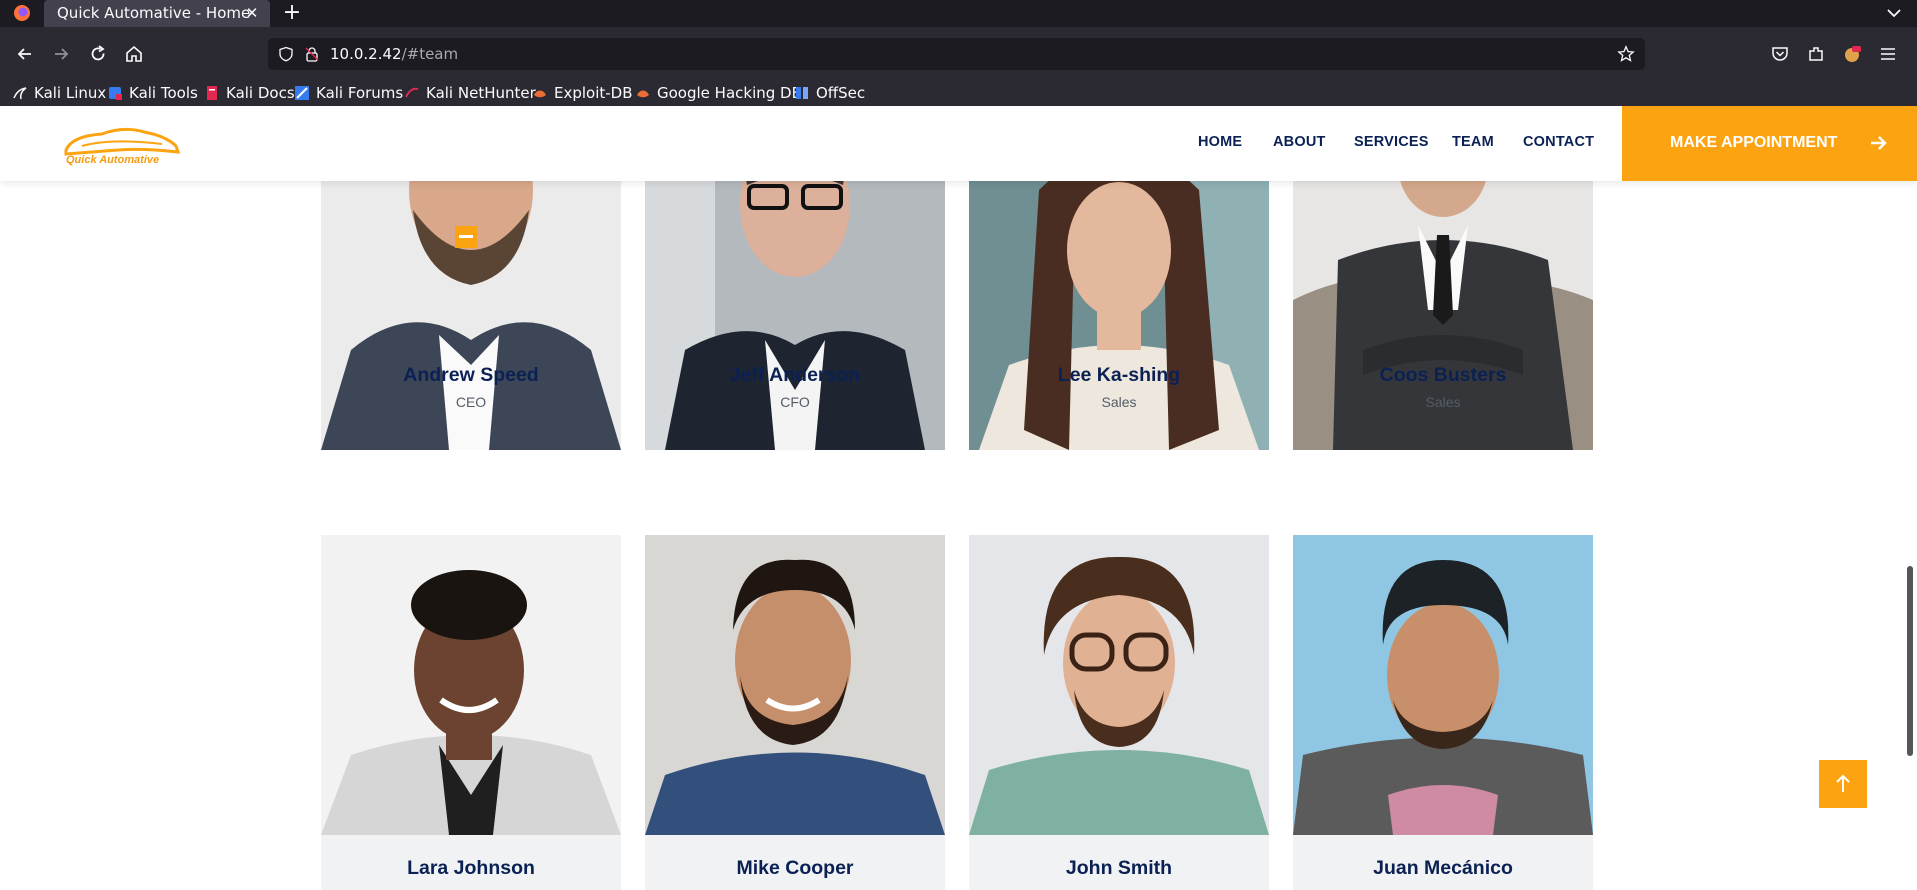 The height and width of the screenshot is (890, 1917). Describe the element at coordinates (1558, 142) in the screenshot. I see `nav-contact: CONTACT` at that location.